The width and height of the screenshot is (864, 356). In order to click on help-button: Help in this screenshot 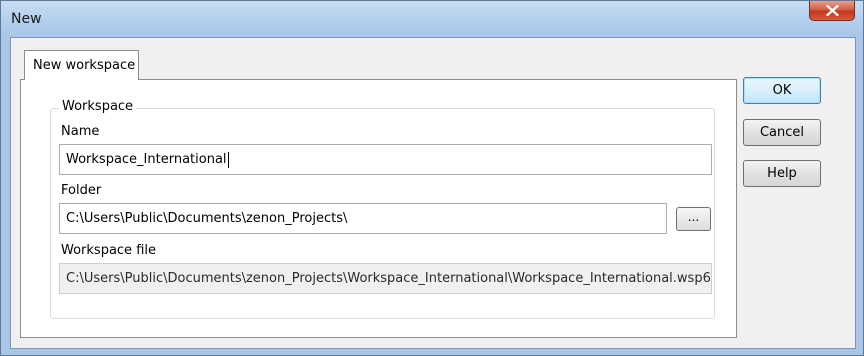, I will do `click(782, 173)`.